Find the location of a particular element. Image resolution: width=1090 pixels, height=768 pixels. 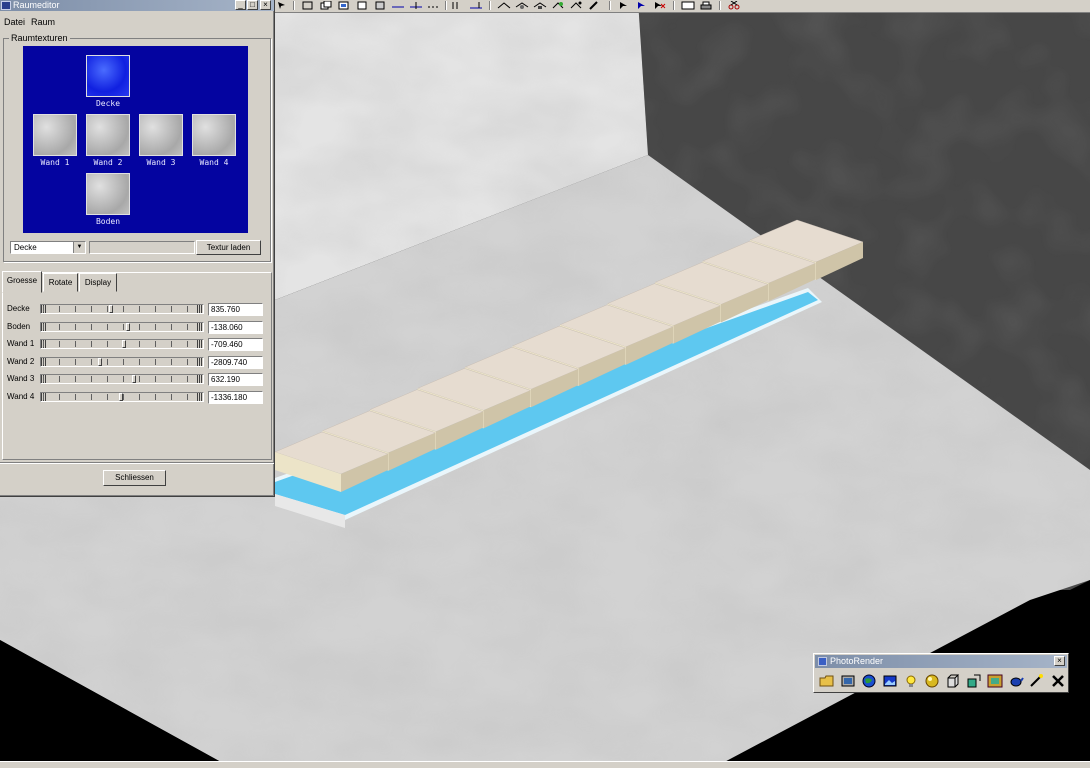

size-value-field: 632.190 is located at coordinates (235, 379).